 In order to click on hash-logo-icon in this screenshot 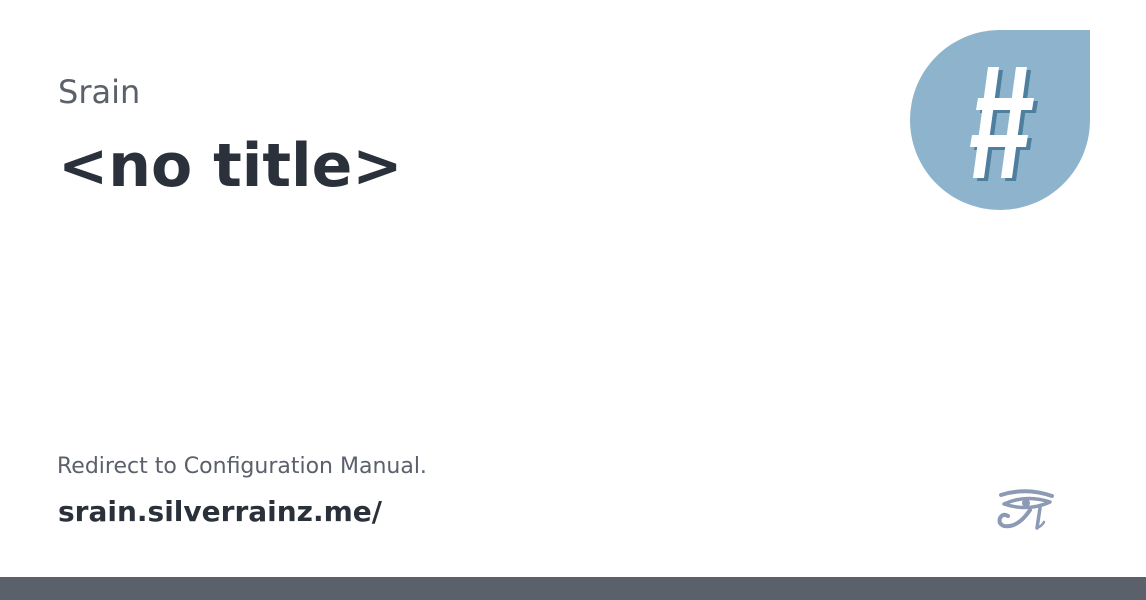, I will do `click(1000, 120)`.